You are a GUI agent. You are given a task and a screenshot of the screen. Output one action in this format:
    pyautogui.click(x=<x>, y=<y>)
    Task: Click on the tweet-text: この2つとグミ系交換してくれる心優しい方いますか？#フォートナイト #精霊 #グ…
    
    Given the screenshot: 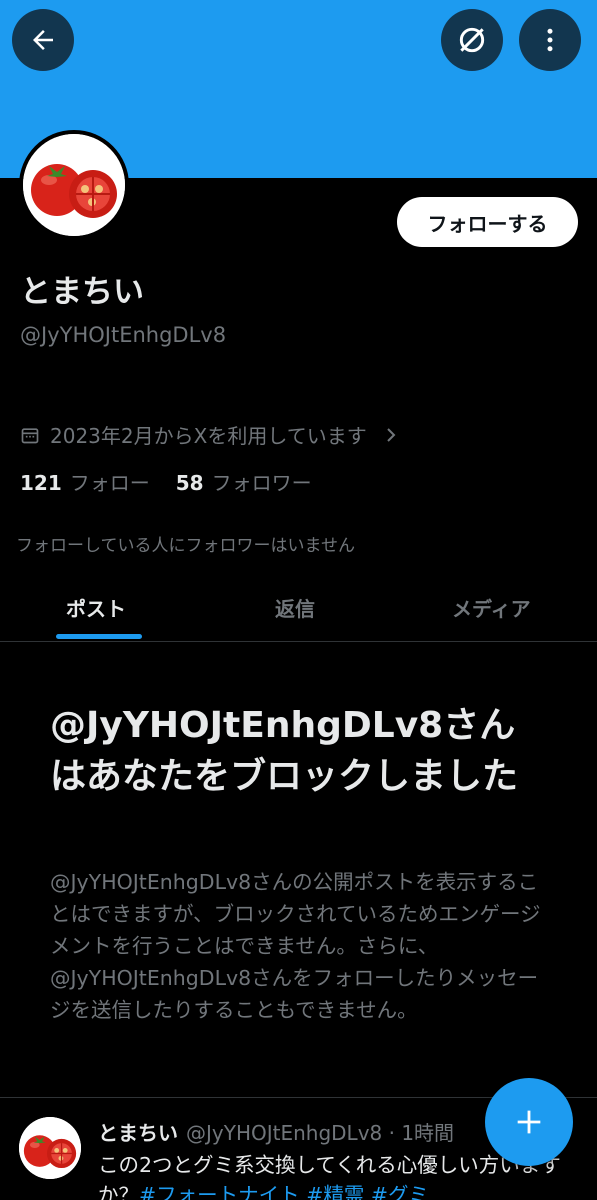 What is the action you would take?
    pyautogui.click(x=333, y=1175)
    